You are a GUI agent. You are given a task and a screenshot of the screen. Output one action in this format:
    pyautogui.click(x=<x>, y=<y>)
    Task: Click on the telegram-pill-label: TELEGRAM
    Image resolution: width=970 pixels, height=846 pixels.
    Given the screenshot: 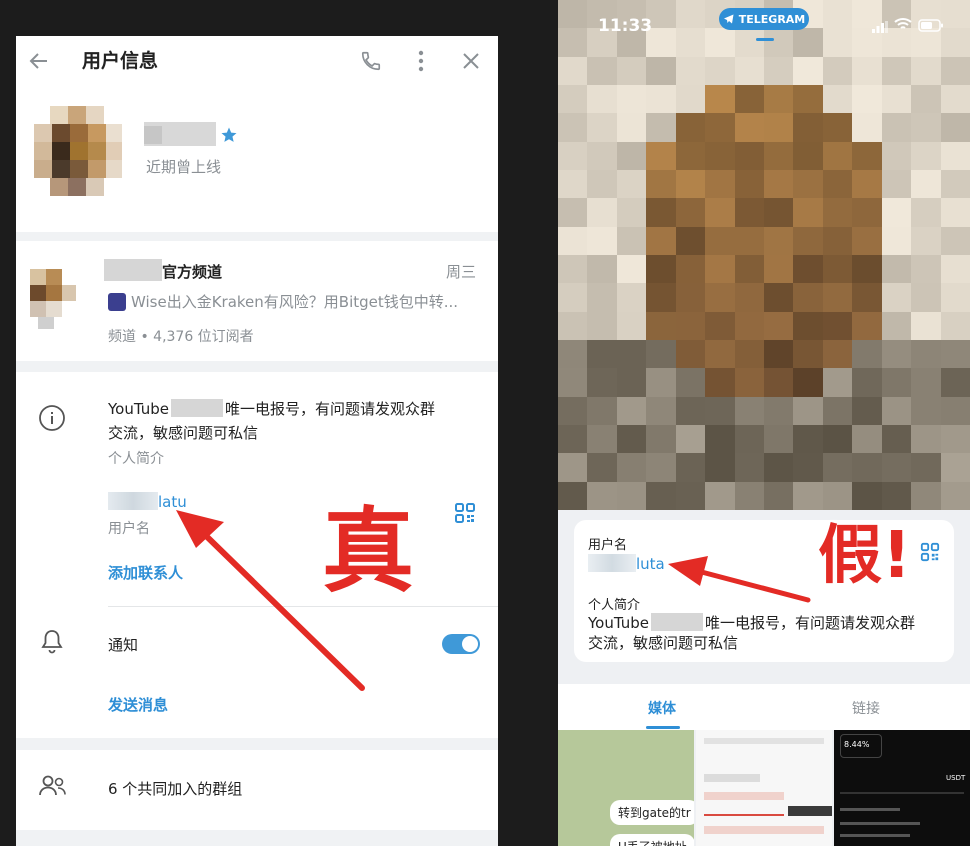 What is the action you would take?
    pyautogui.click(x=772, y=19)
    